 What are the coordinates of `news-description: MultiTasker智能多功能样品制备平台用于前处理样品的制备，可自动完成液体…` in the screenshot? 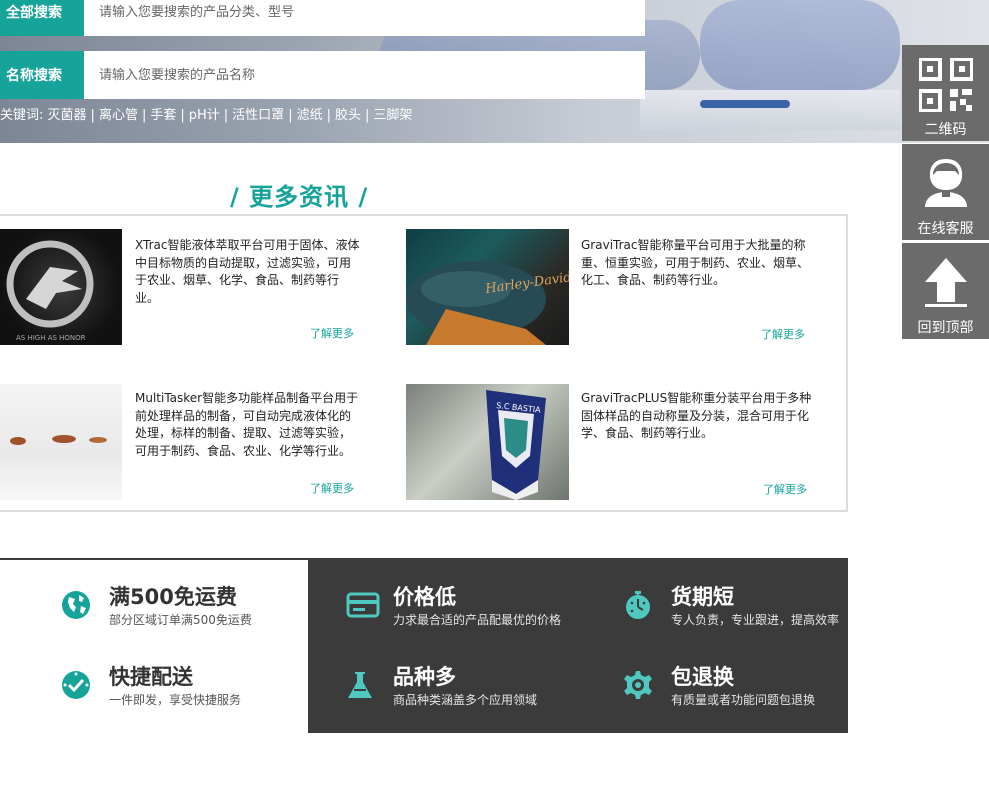 It's located at (247, 424).